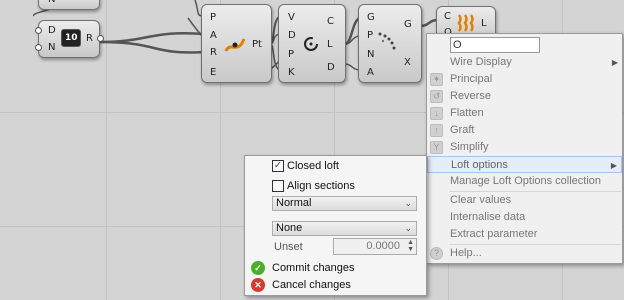 This screenshot has height=300, width=624. Describe the element at coordinates (469, 147) in the screenshot. I see `menu-item-label: Simplify` at that location.